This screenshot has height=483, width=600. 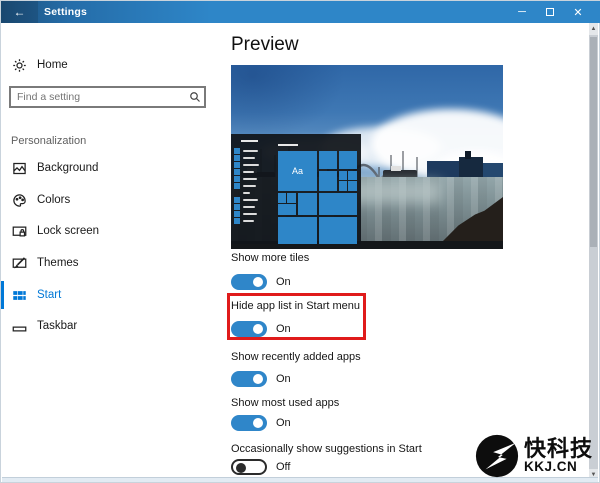 I want to click on toggle-row-hide-app-list: On, so click(x=261, y=329).